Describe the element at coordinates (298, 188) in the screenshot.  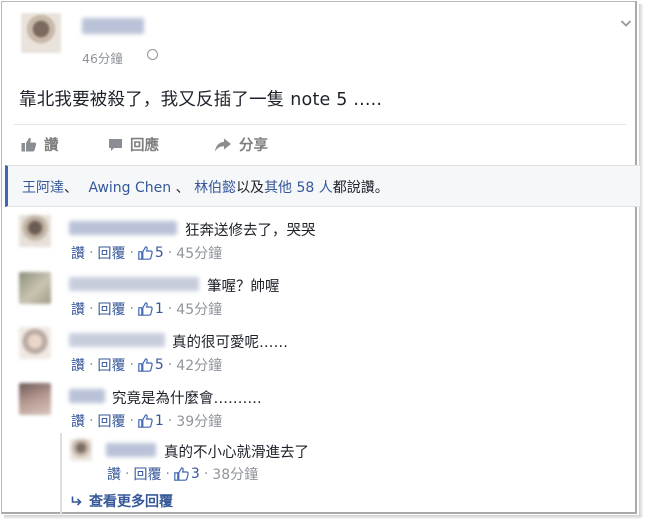
I see `others-link: 其他 58 人` at that location.